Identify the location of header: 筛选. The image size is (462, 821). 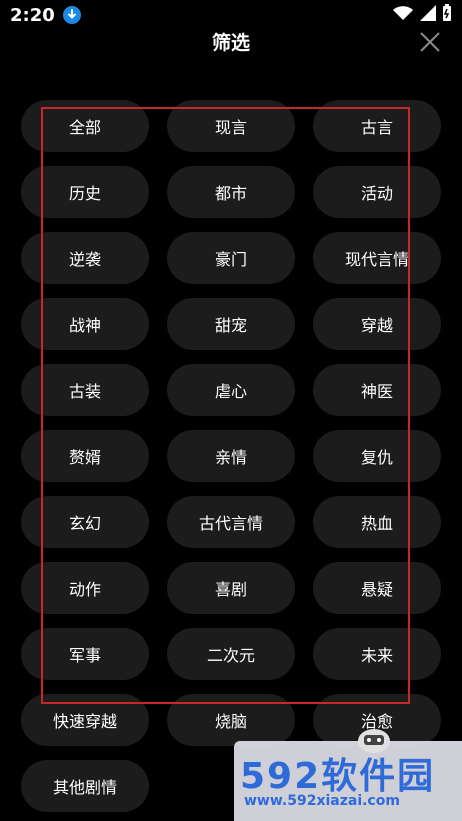
(231, 41).